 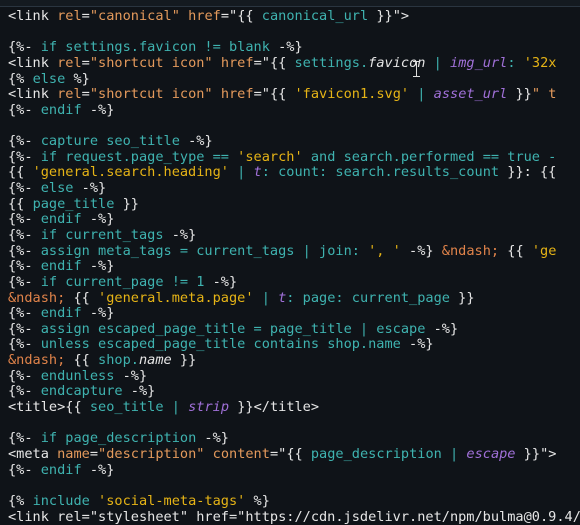 I want to click on code-token: endcapture, so click(x=82, y=391).